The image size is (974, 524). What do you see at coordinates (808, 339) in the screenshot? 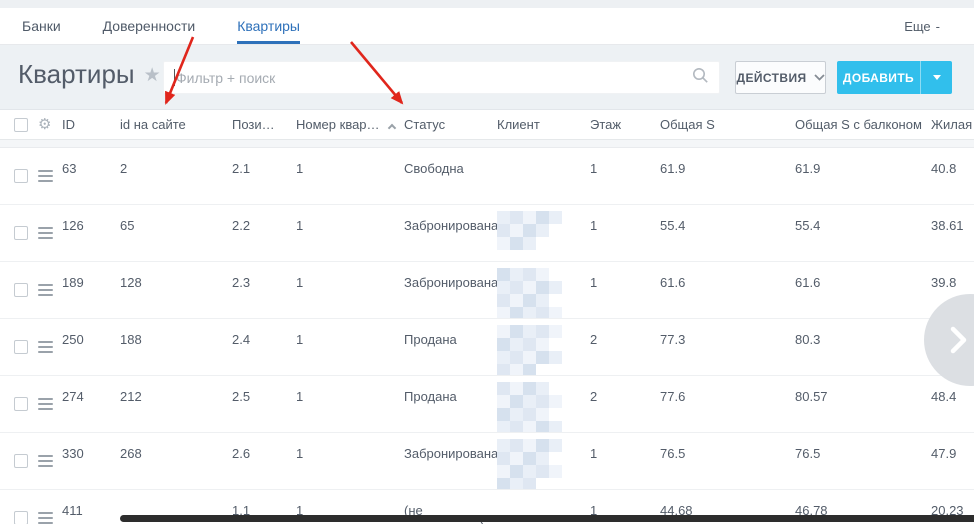
I see `cell-total-area-balcony: 80.3` at bounding box center [808, 339].